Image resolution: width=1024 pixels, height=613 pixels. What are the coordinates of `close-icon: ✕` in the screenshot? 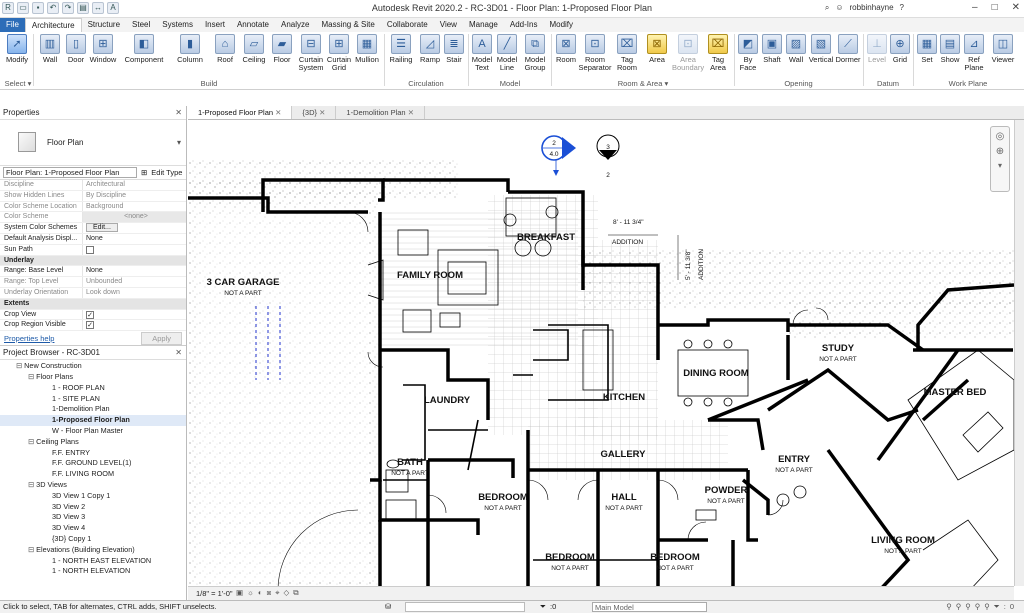 It's located at (1016, 7).